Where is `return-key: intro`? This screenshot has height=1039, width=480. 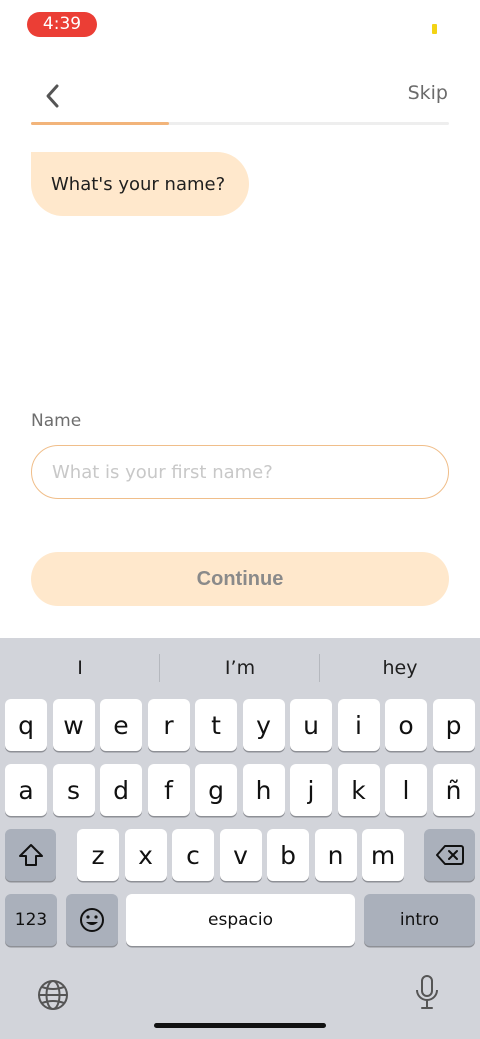 return-key: intro is located at coordinates (419, 920).